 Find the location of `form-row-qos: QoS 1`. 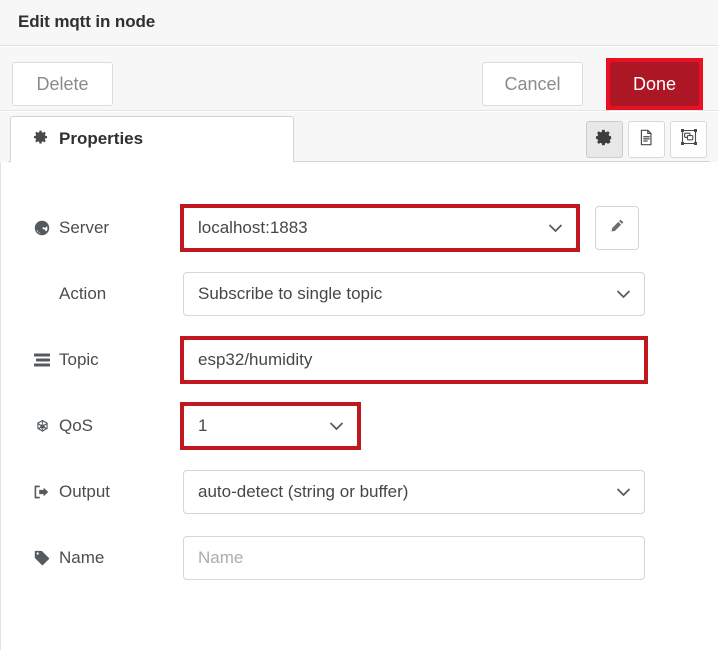

form-row-qos: QoS 1 is located at coordinates (359, 426).